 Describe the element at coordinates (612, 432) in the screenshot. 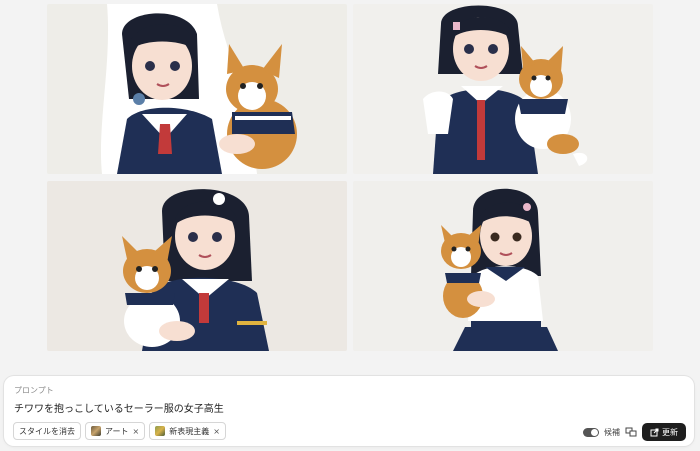

I see `suggestions-label: 候補` at that location.